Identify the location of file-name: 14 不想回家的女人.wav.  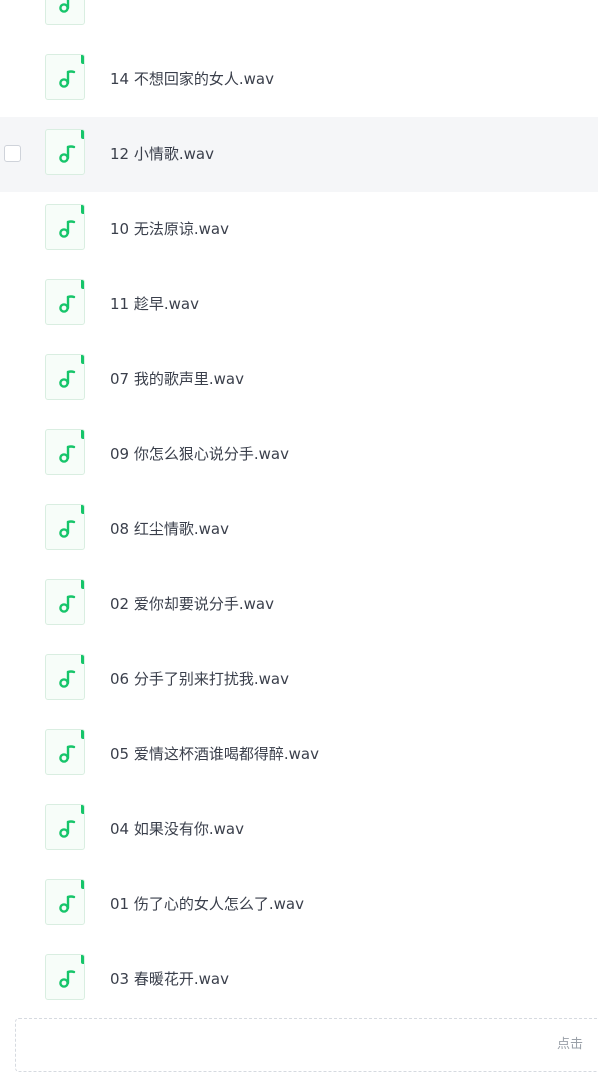
(192, 79).